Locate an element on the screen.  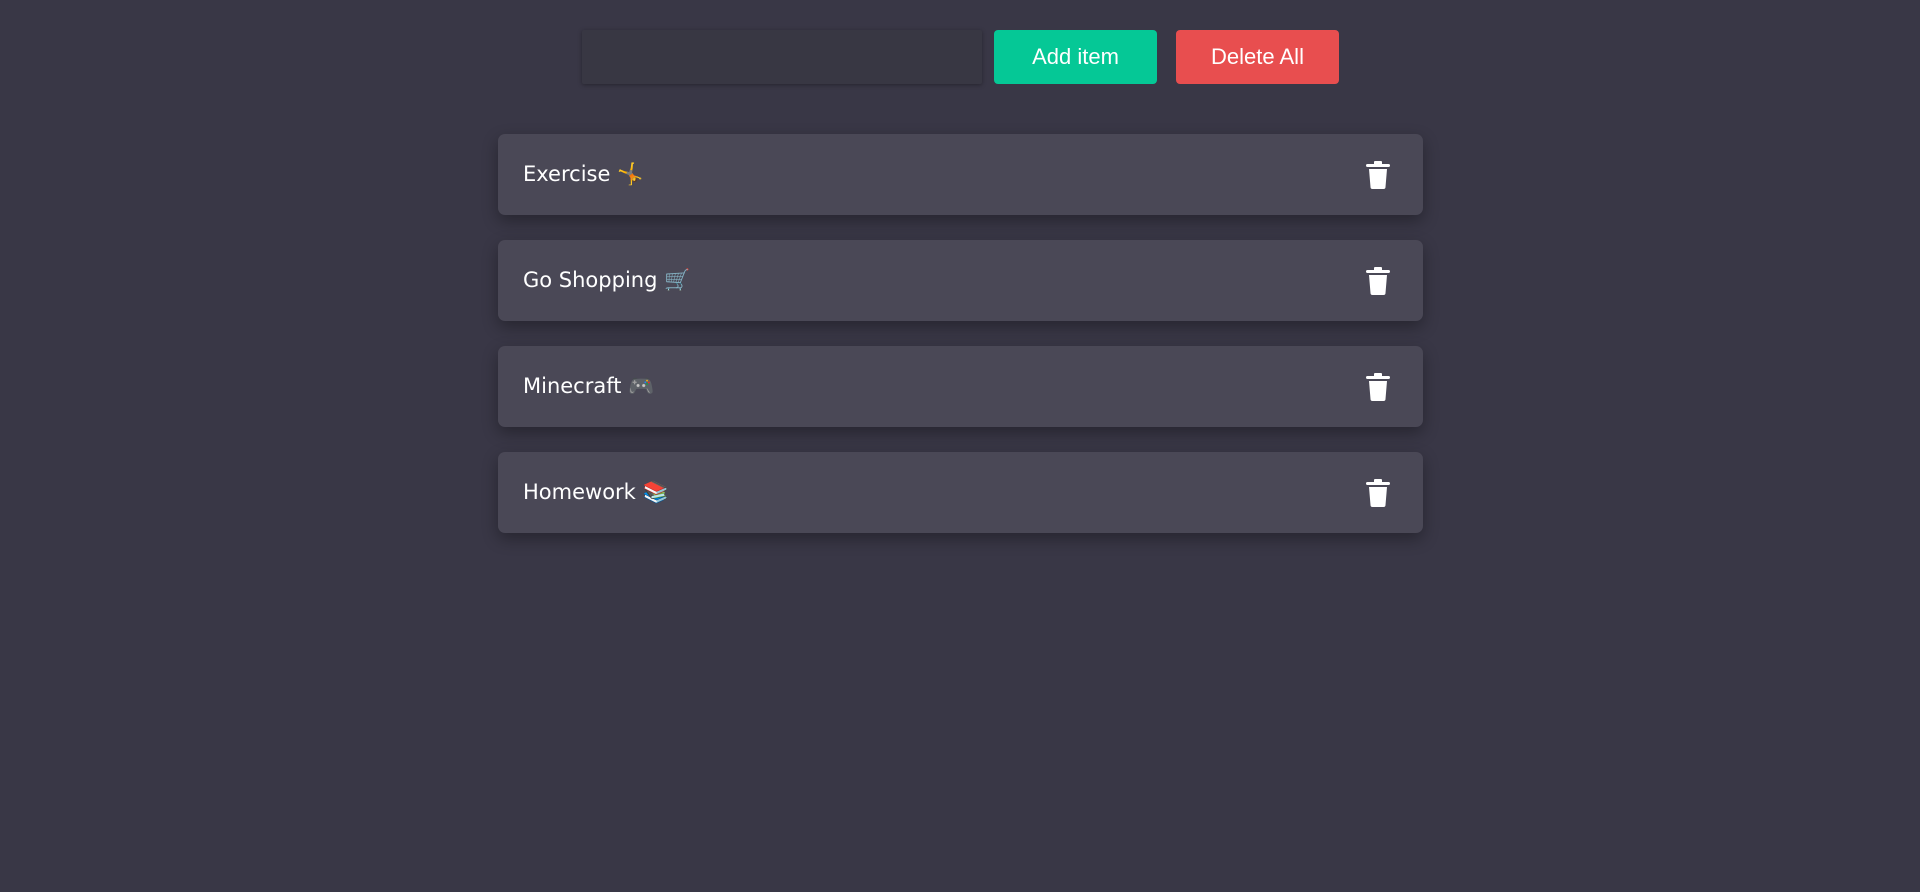
item-label: Exercise 🤸 is located at coordinates (583, 174).